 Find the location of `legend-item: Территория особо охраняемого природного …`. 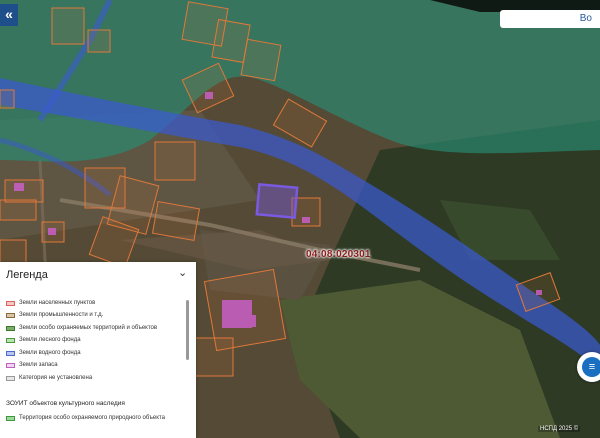

legend-item: Территория особо охраняемого природного … is located at coordinates (85, 418).